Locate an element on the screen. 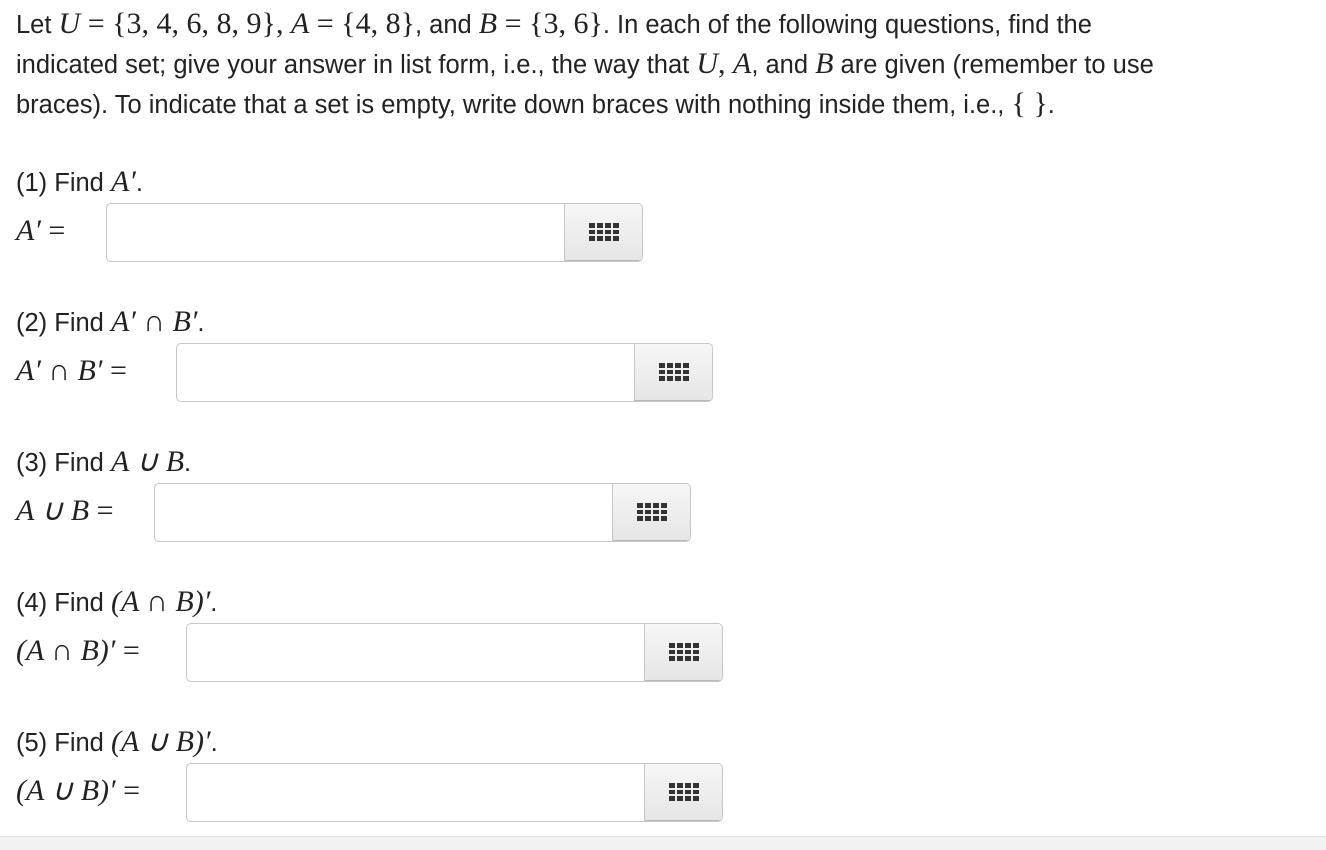 Image resolution: width=1326 pixels, height=850 pixels. answer-2-box is located at coordinates (444, 372).